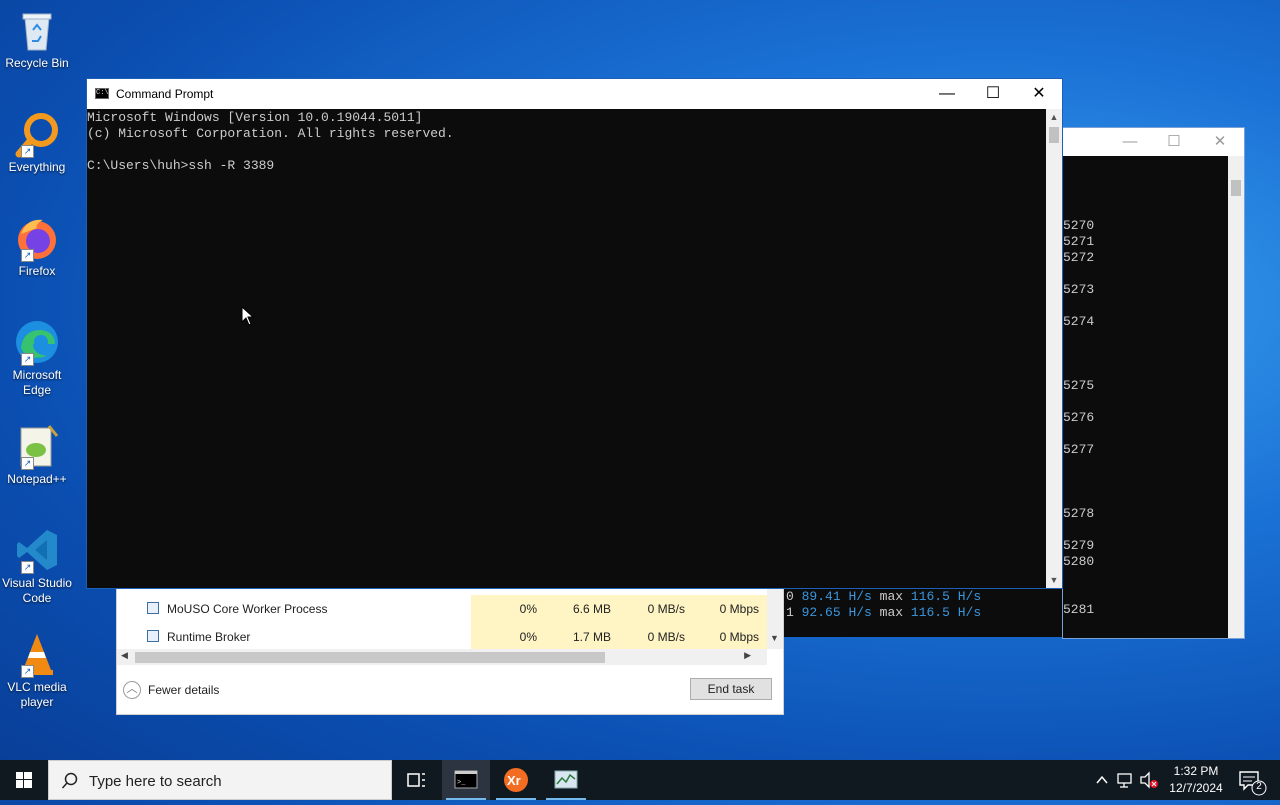  What do you see at coordinates (582, 609) in the screenshot?
I see `memory-cell: 6.6 MB` at bounding box center [582, 609].